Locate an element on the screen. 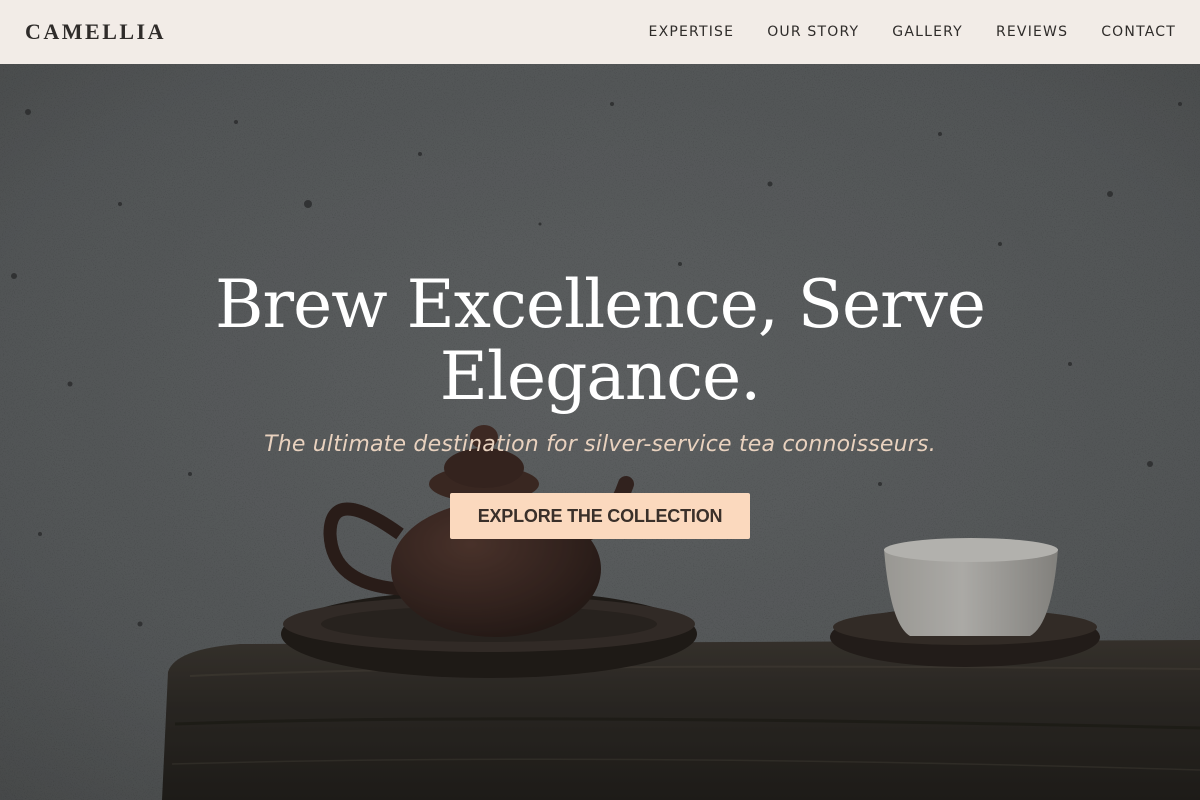 Image resolution: width=1200 pixels, height=800 pixels. nav-link-contact: CONTACT is located at coordinates (1138, 32).